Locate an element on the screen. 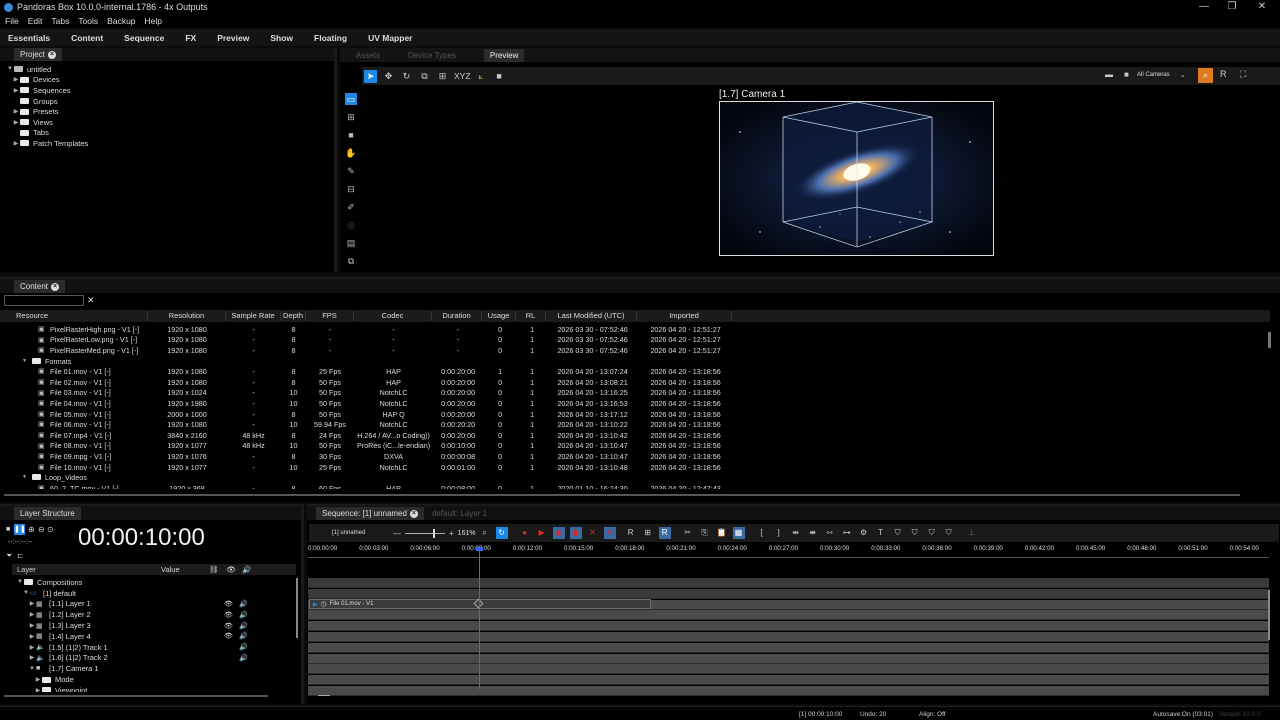 The height and width of the screenshot is (720, 1280). grid-settings-icon: ⊟ is located at coordinates (351, 189).